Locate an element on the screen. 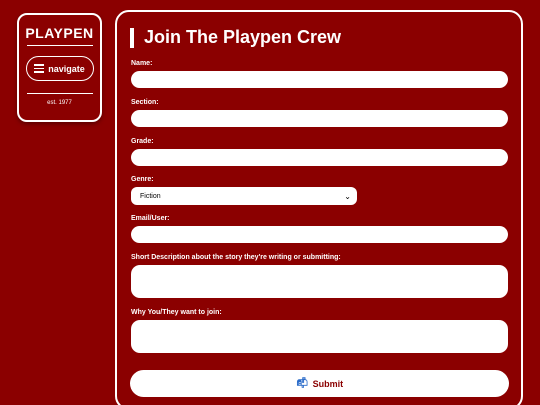  menu-icon is located at coordinates (39, 68).